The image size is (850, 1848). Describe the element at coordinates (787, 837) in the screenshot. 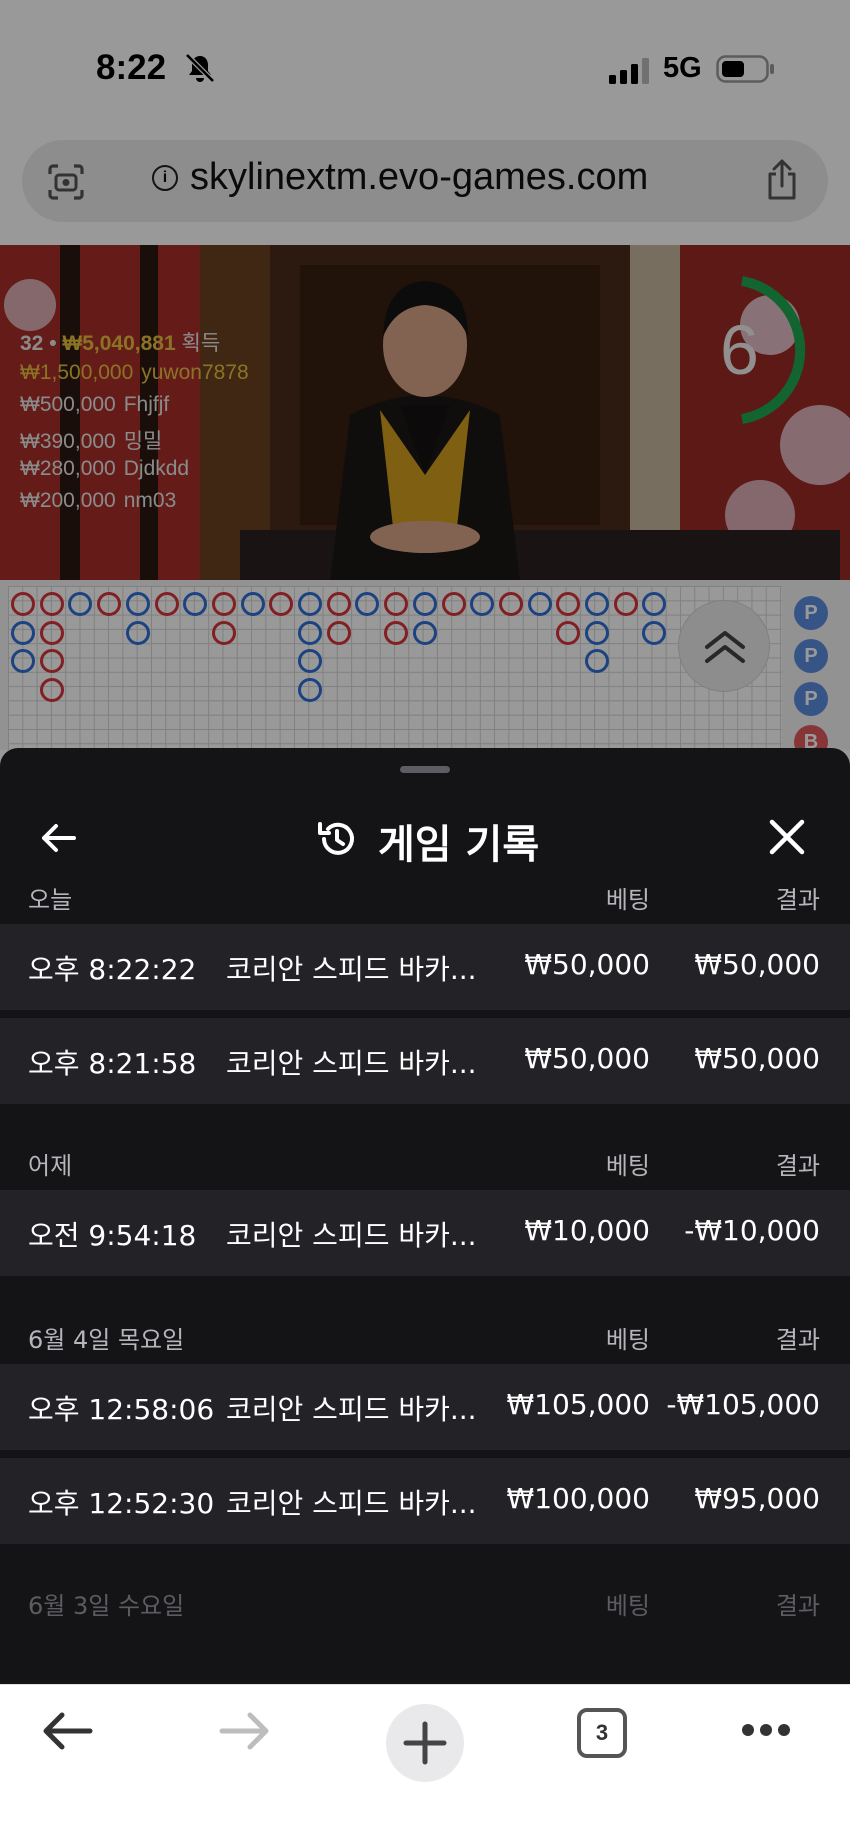

I see `close-icon` at that location.